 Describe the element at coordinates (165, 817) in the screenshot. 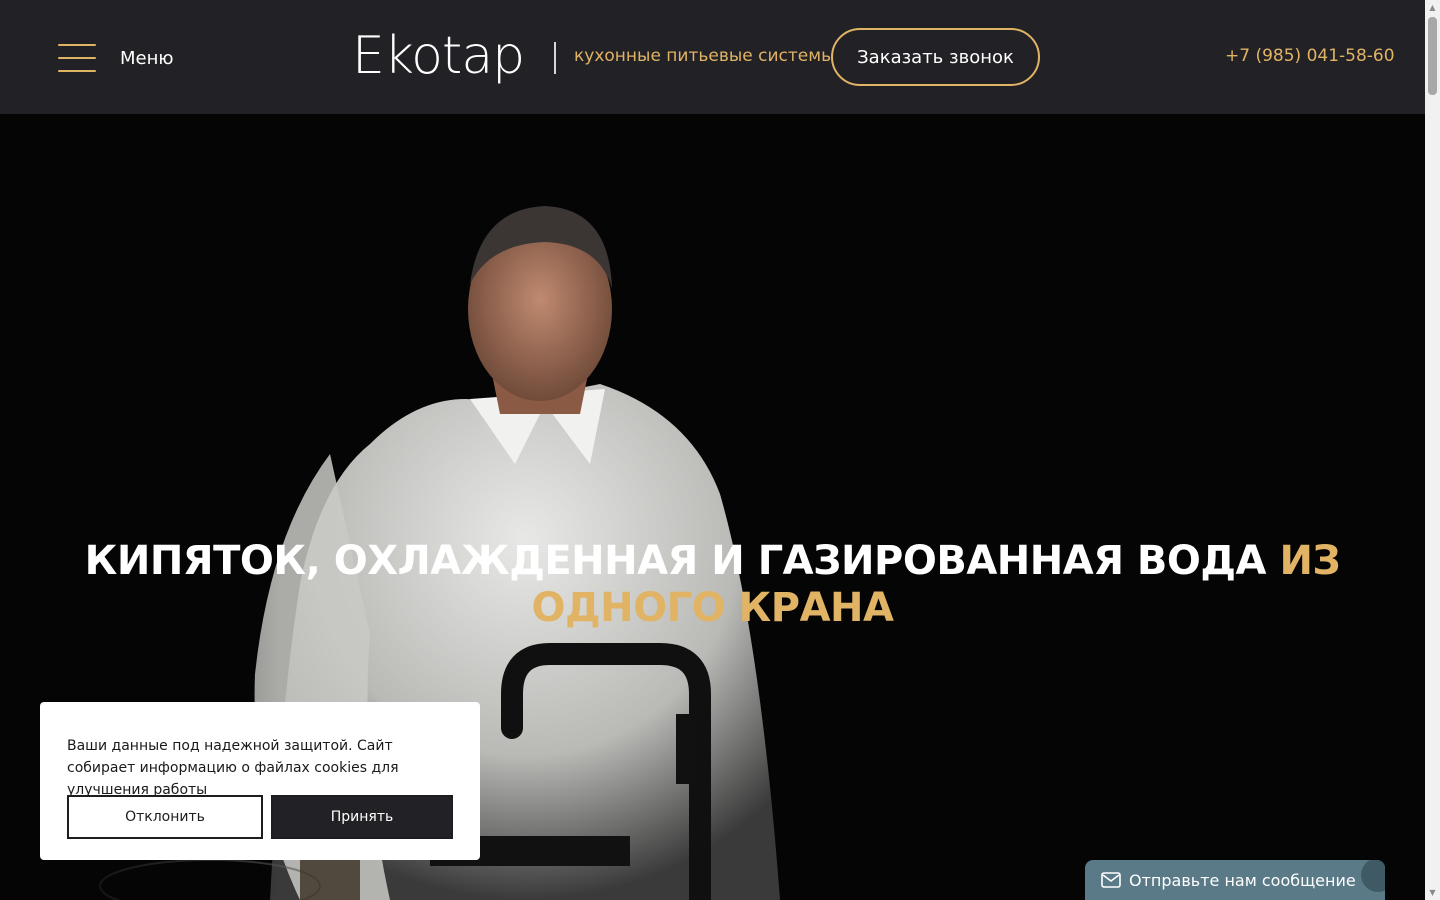

I see `decline-button: Отклонить` at that location.